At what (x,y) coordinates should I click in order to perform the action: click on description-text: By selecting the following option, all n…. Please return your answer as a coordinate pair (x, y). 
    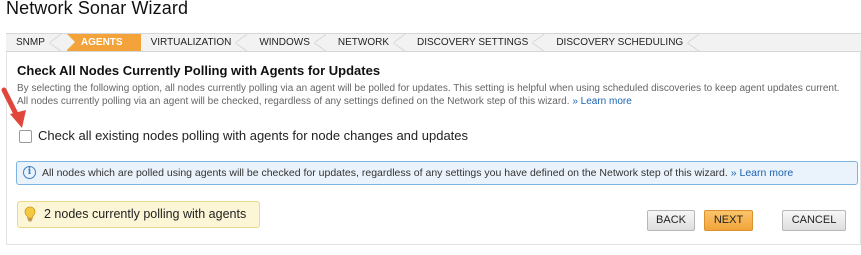
    Looking at the image, I should click on (428, 95).